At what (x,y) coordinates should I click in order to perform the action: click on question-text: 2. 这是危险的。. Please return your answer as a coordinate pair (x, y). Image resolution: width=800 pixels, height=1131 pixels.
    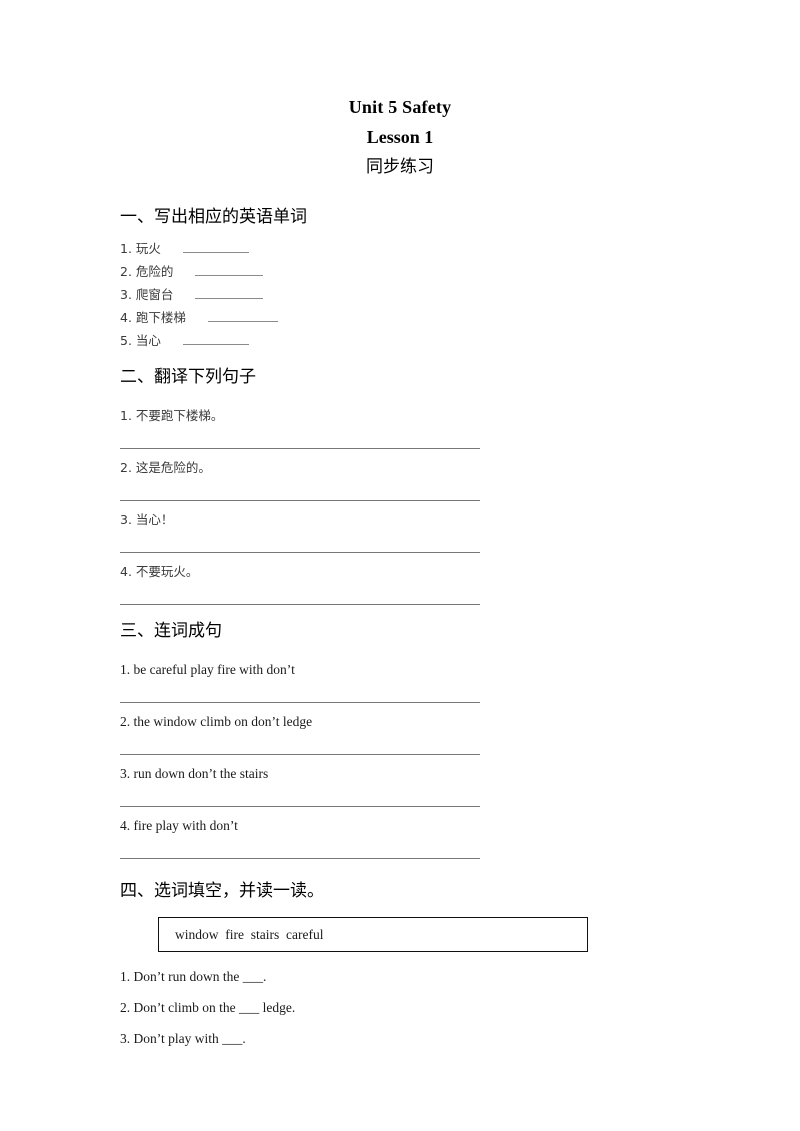
    Looking at the image, I should click on (165, 467).